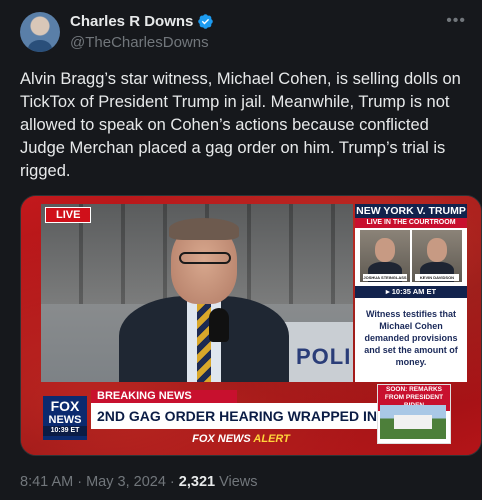  What do you see at coordinates (131, 21) in the screenshot?
I see `author-display-name: Charles R Downs` at bounding box center [131, 21].